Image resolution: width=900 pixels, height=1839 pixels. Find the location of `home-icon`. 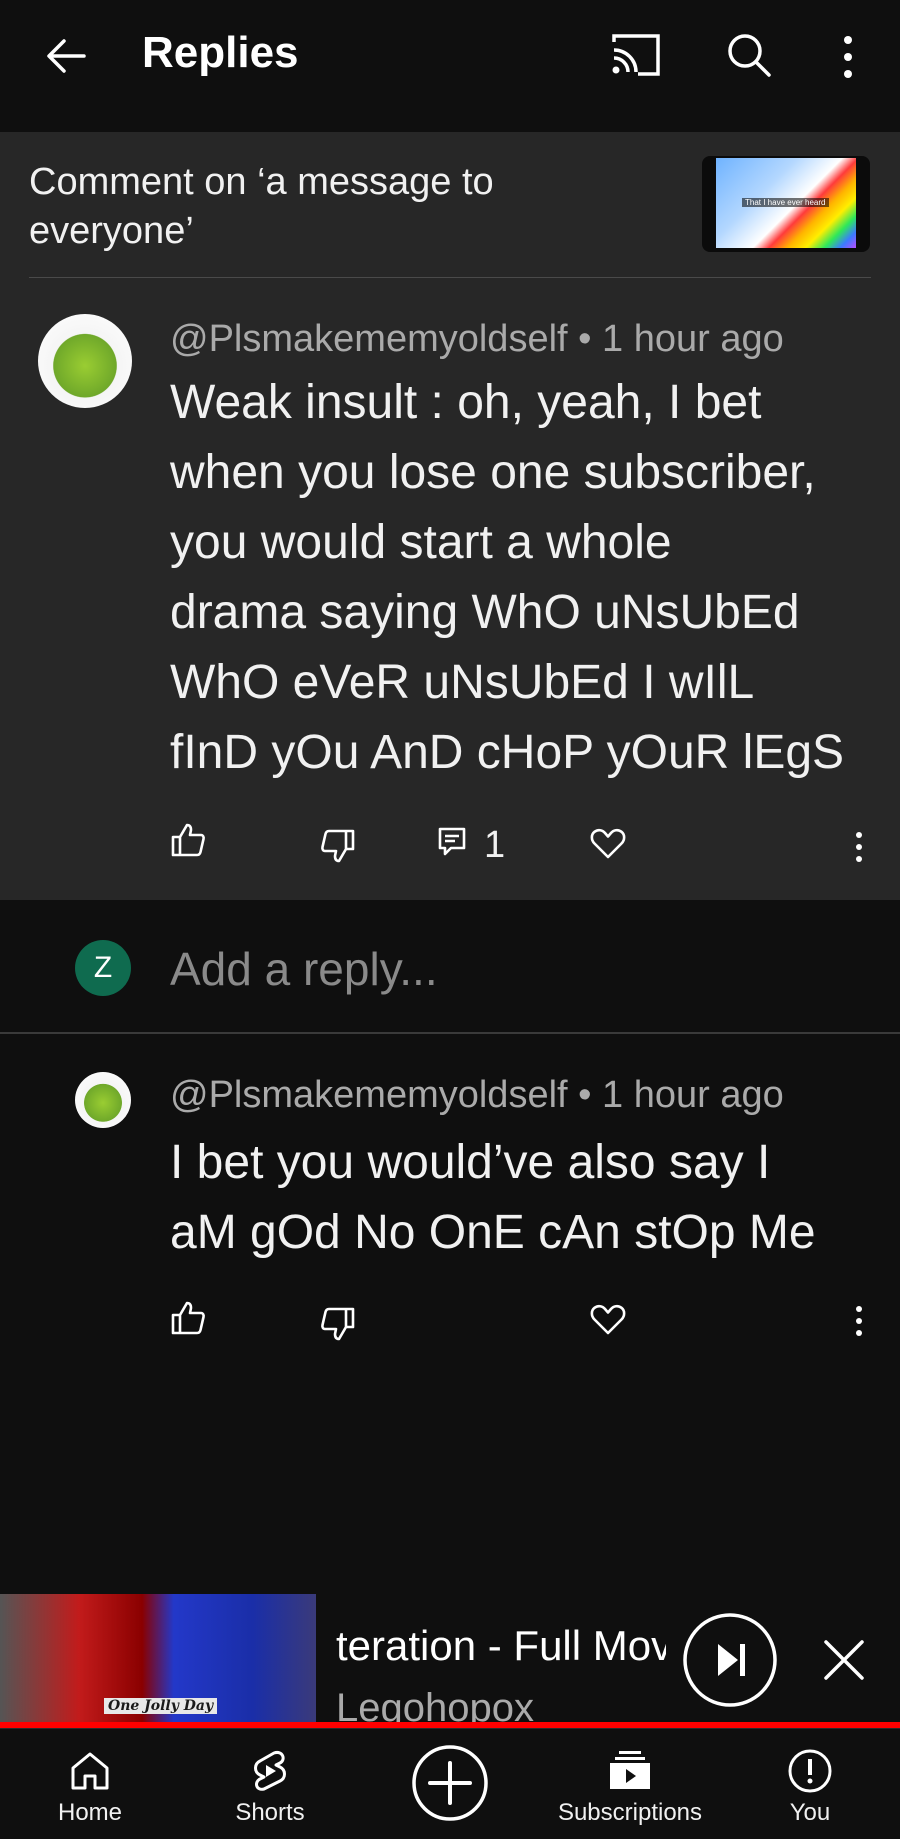

home-icon is located at coordinates (90, 1771).